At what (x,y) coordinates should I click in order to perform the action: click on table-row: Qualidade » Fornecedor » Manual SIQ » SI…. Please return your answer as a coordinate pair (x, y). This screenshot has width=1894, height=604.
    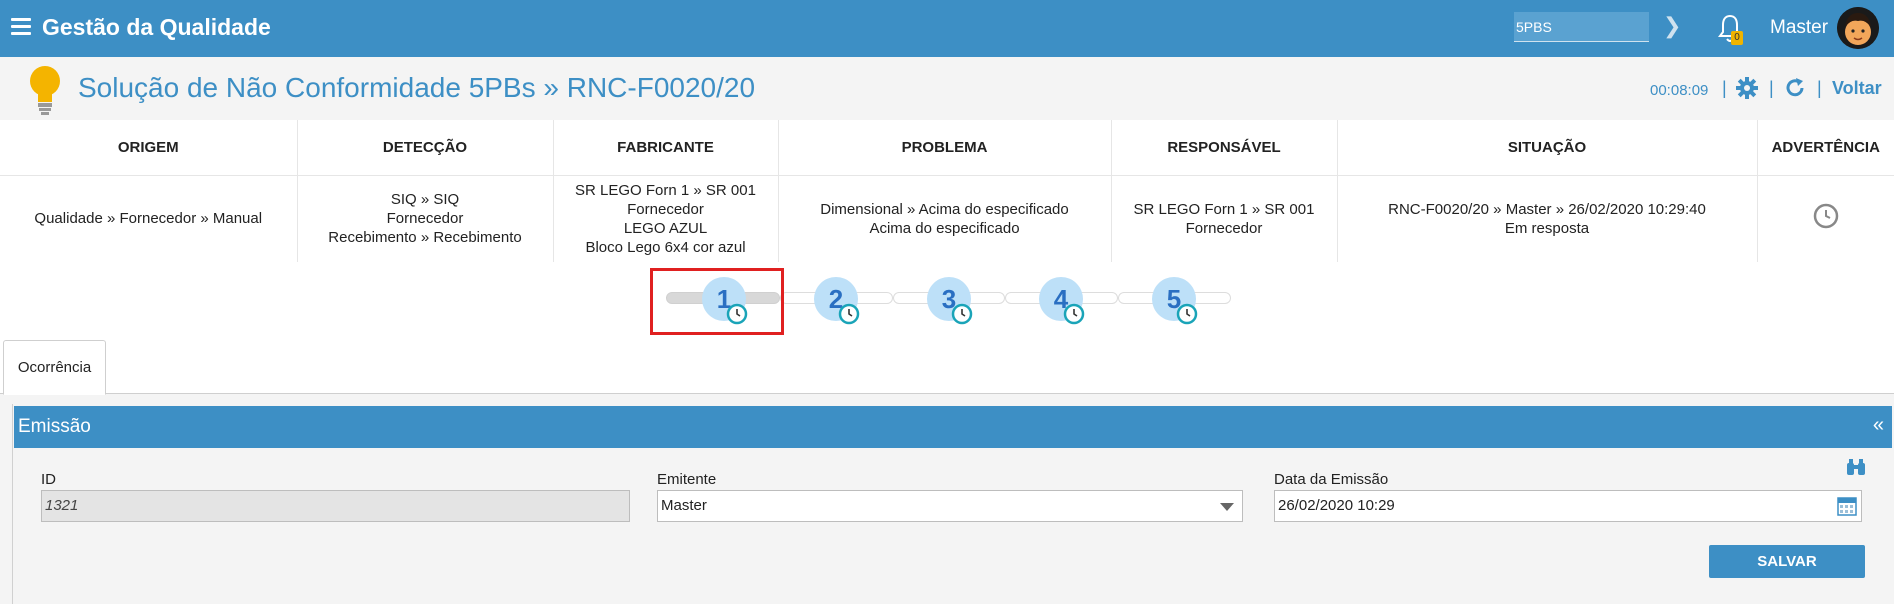
    Looking at the image, I should click on (947, 218).